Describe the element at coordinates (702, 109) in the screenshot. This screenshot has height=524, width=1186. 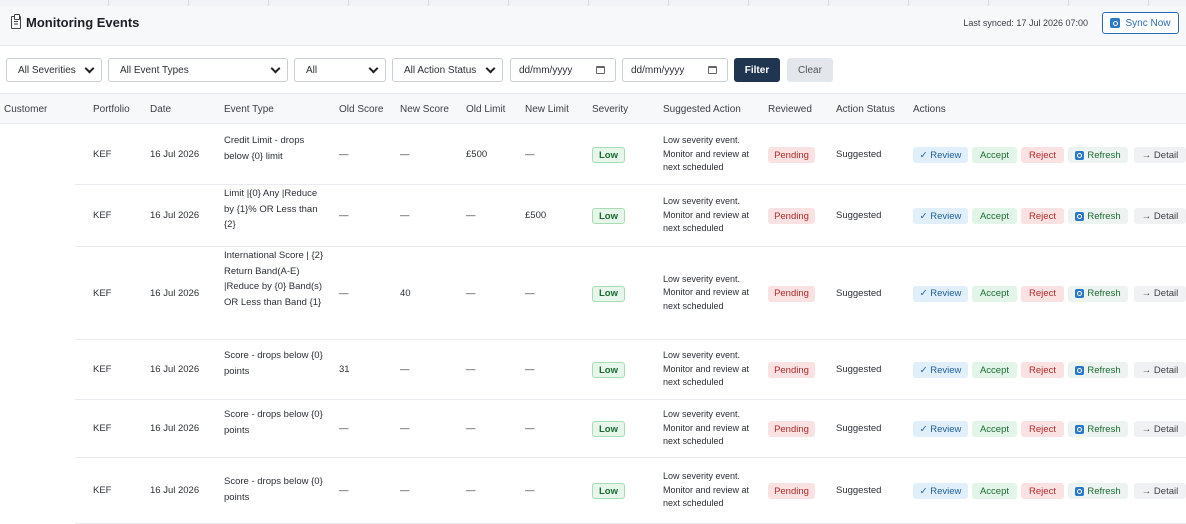
I see `column-header-suggested-action: Suggested Action` at that location.